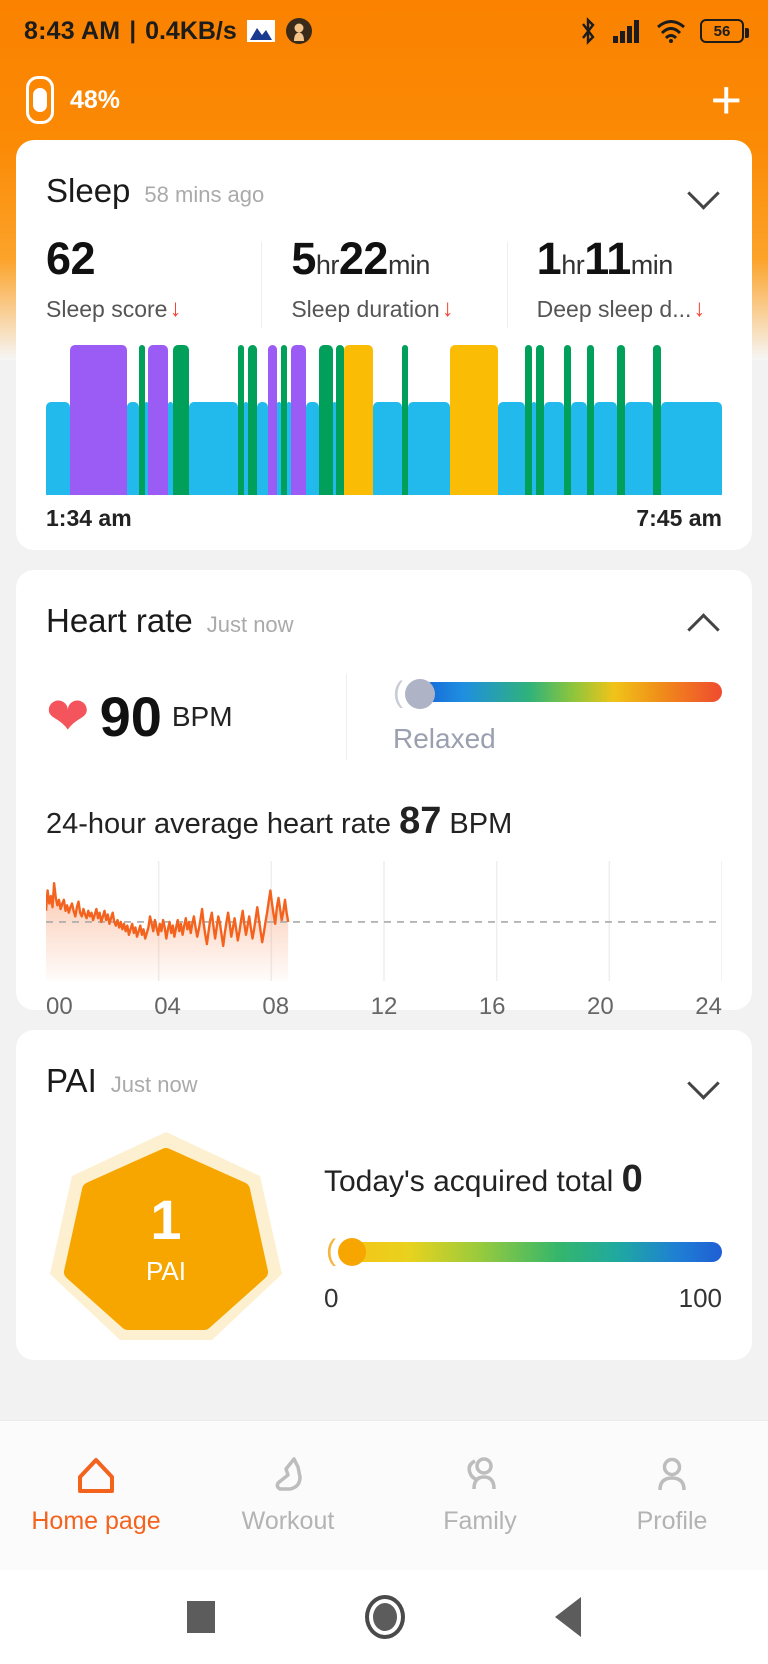 The width and height of the screenshot is (768, 1664). Describe the element at coordinates (218, 824) in the screenshot. I see `heart-rate-average-prefix: 24-hour average heart rate` at that location.